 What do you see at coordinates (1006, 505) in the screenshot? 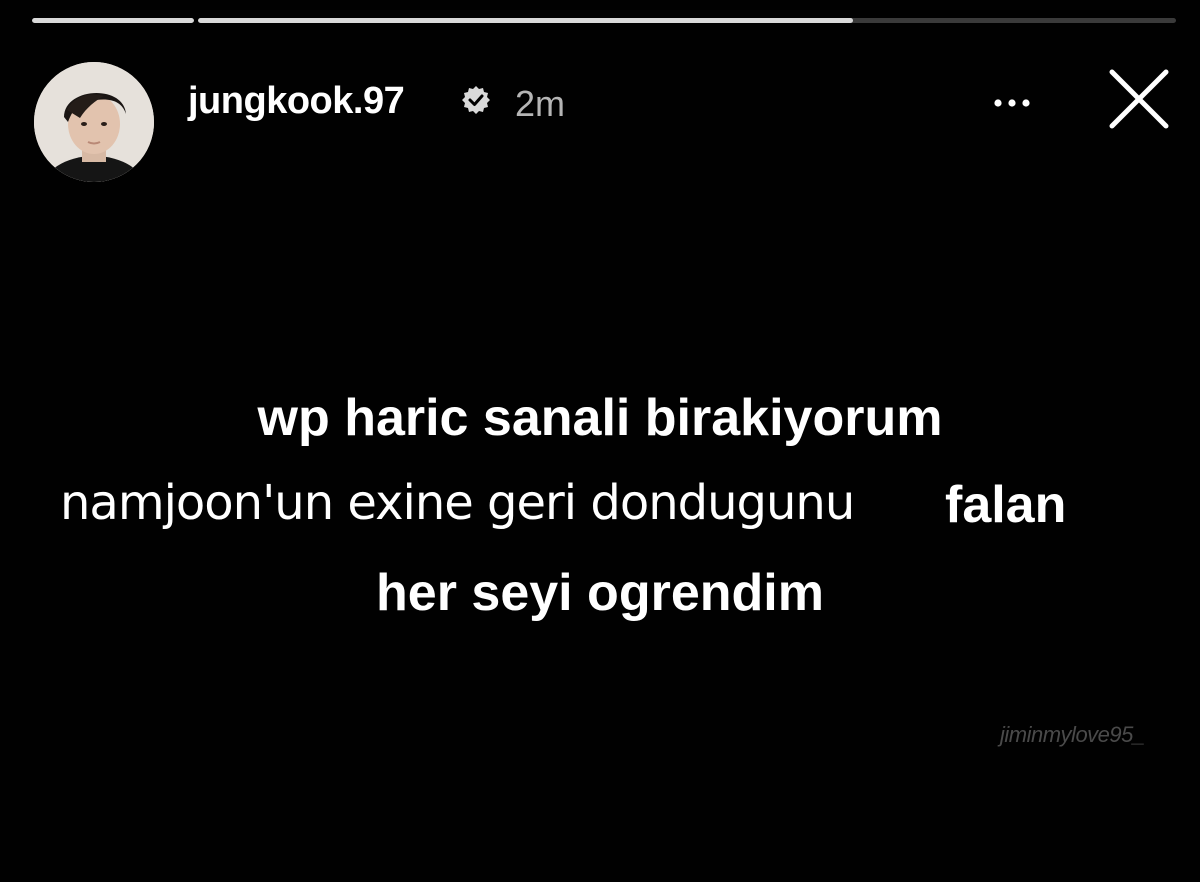
I see `story-text-line-2-bold: falan` at bounding box center [1006, 505].